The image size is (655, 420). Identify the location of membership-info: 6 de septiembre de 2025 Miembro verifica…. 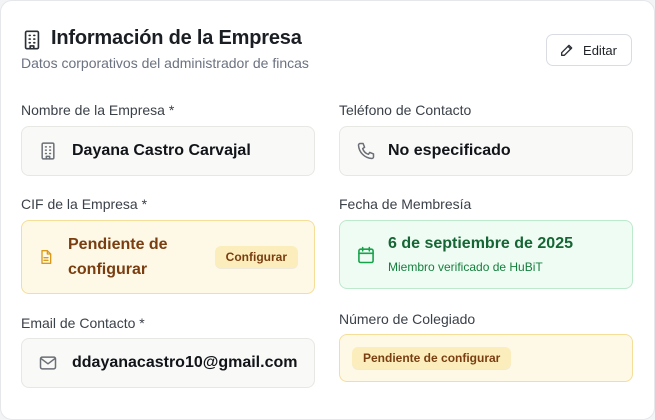
(480, 254).